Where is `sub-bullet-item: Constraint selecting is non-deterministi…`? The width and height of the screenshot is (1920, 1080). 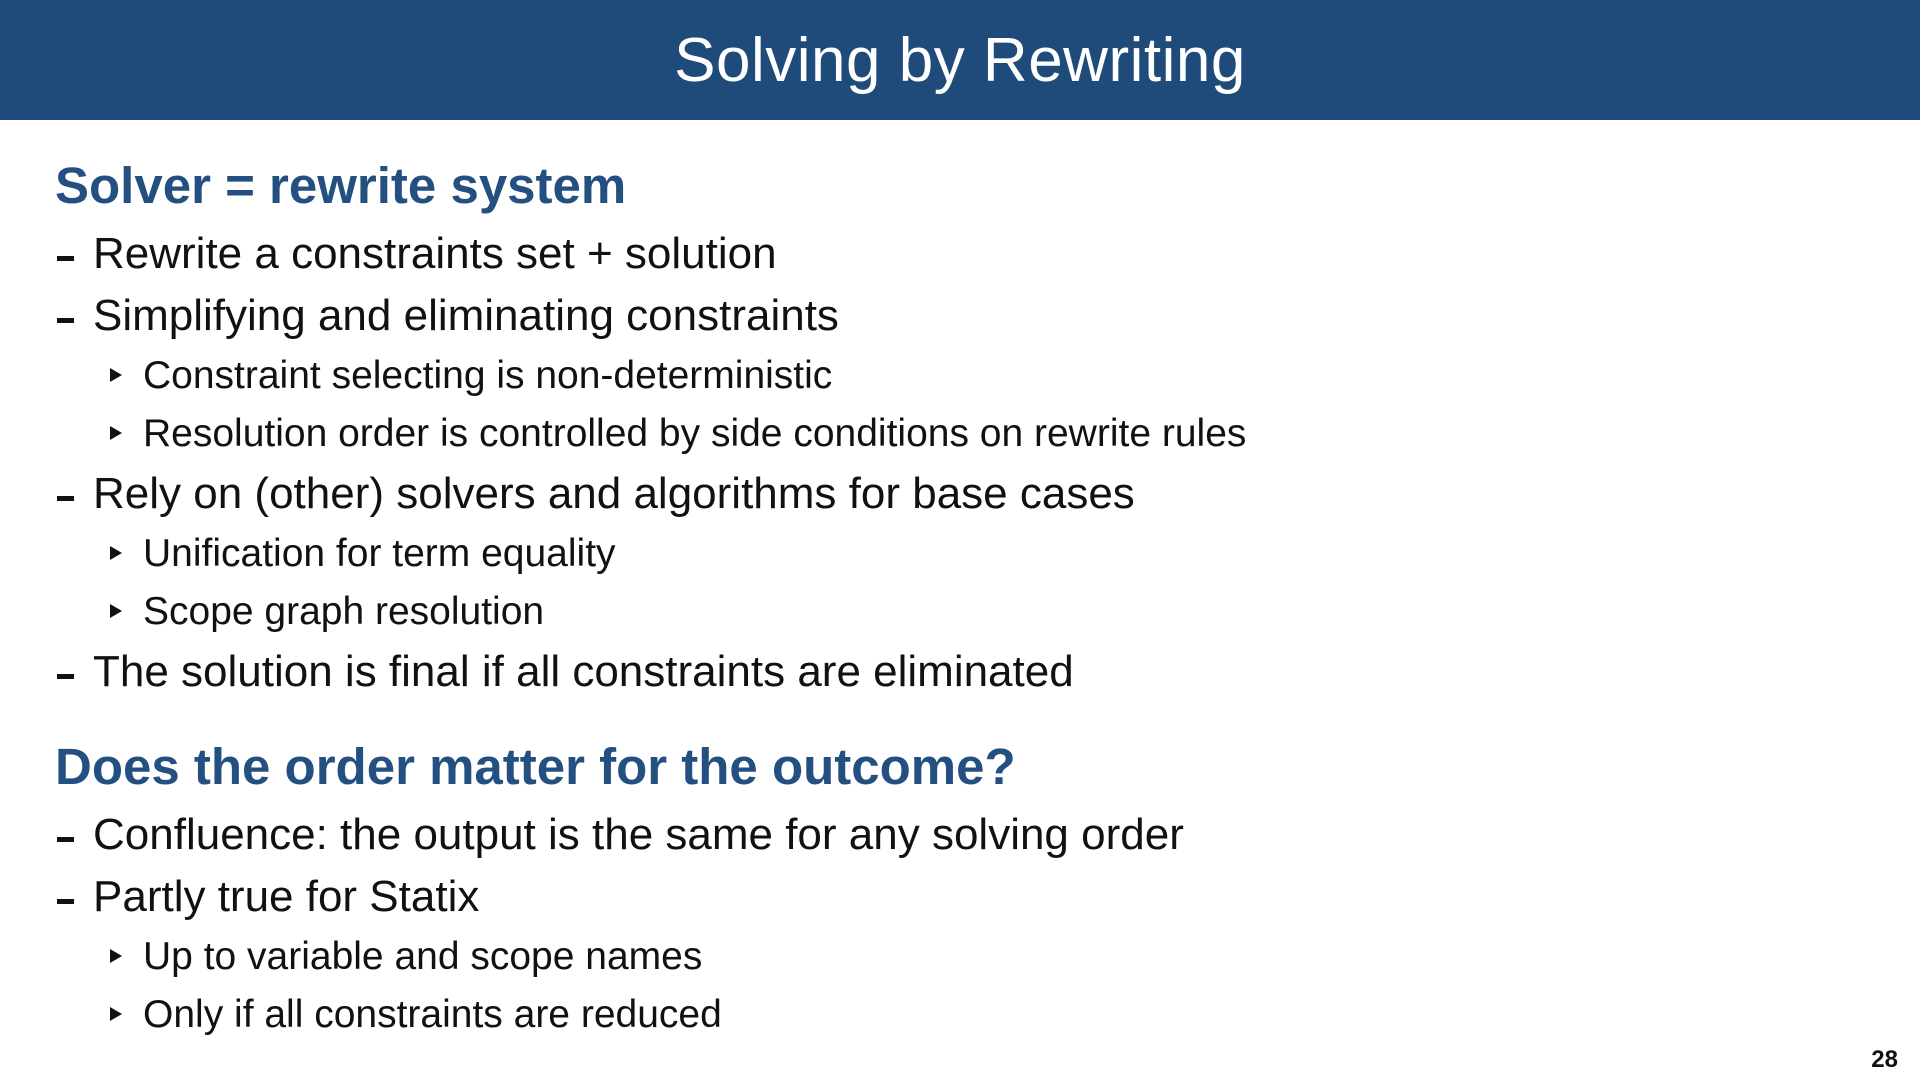 sub-bullet-item: Constraint selecting is non-deterministi… is located at coordinates (955, 376).